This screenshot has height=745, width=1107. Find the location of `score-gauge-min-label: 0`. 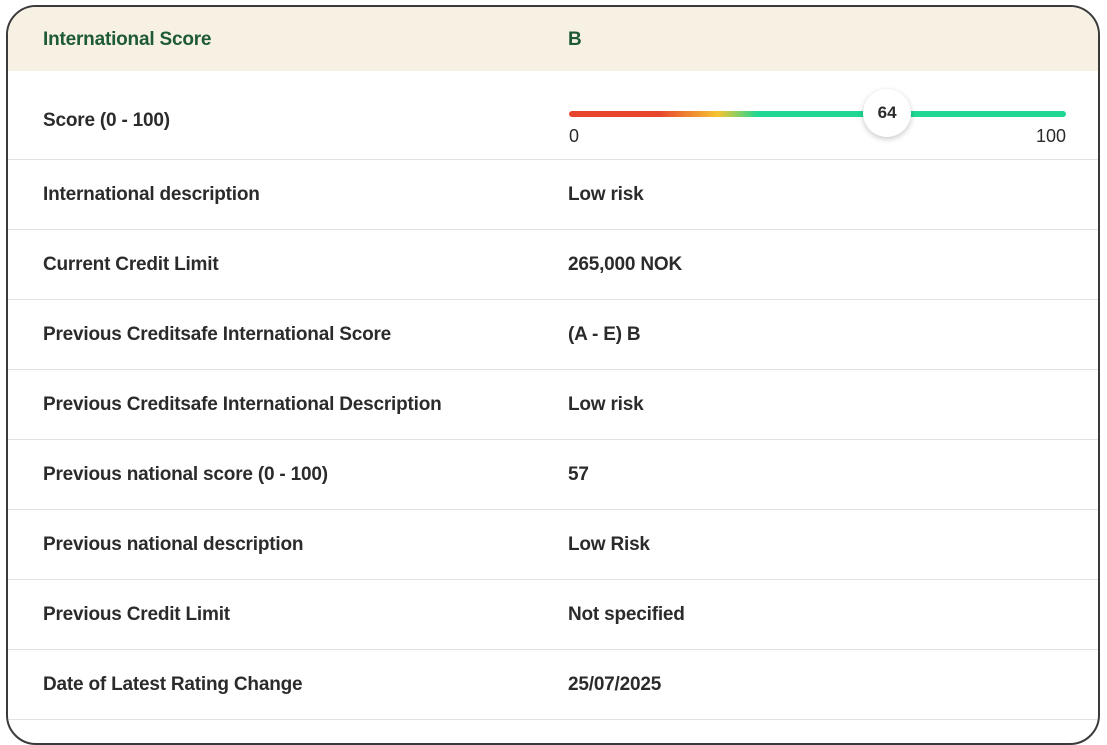

score-gauge-min-label: 0 is located at coordinates (574, 136).